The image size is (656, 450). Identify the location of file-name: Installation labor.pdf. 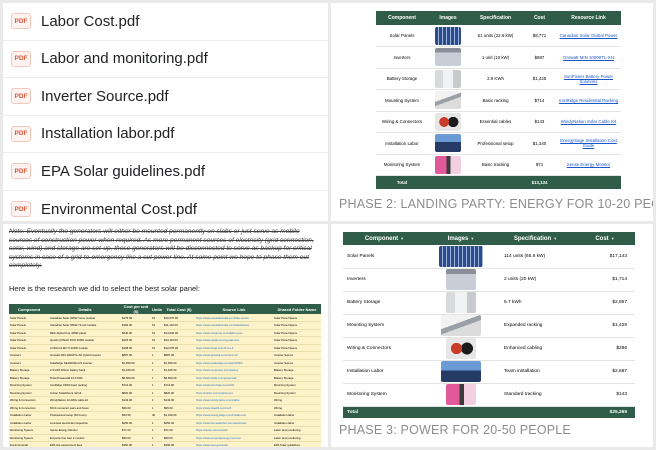
(107, 133).